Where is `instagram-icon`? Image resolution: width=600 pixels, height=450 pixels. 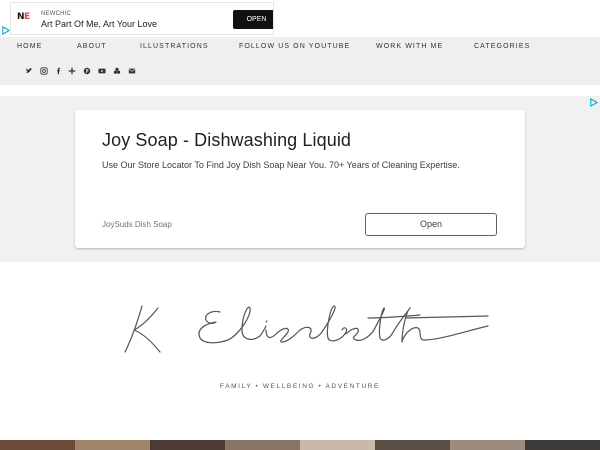
instagram-icon is located at coordinates (44, 71).